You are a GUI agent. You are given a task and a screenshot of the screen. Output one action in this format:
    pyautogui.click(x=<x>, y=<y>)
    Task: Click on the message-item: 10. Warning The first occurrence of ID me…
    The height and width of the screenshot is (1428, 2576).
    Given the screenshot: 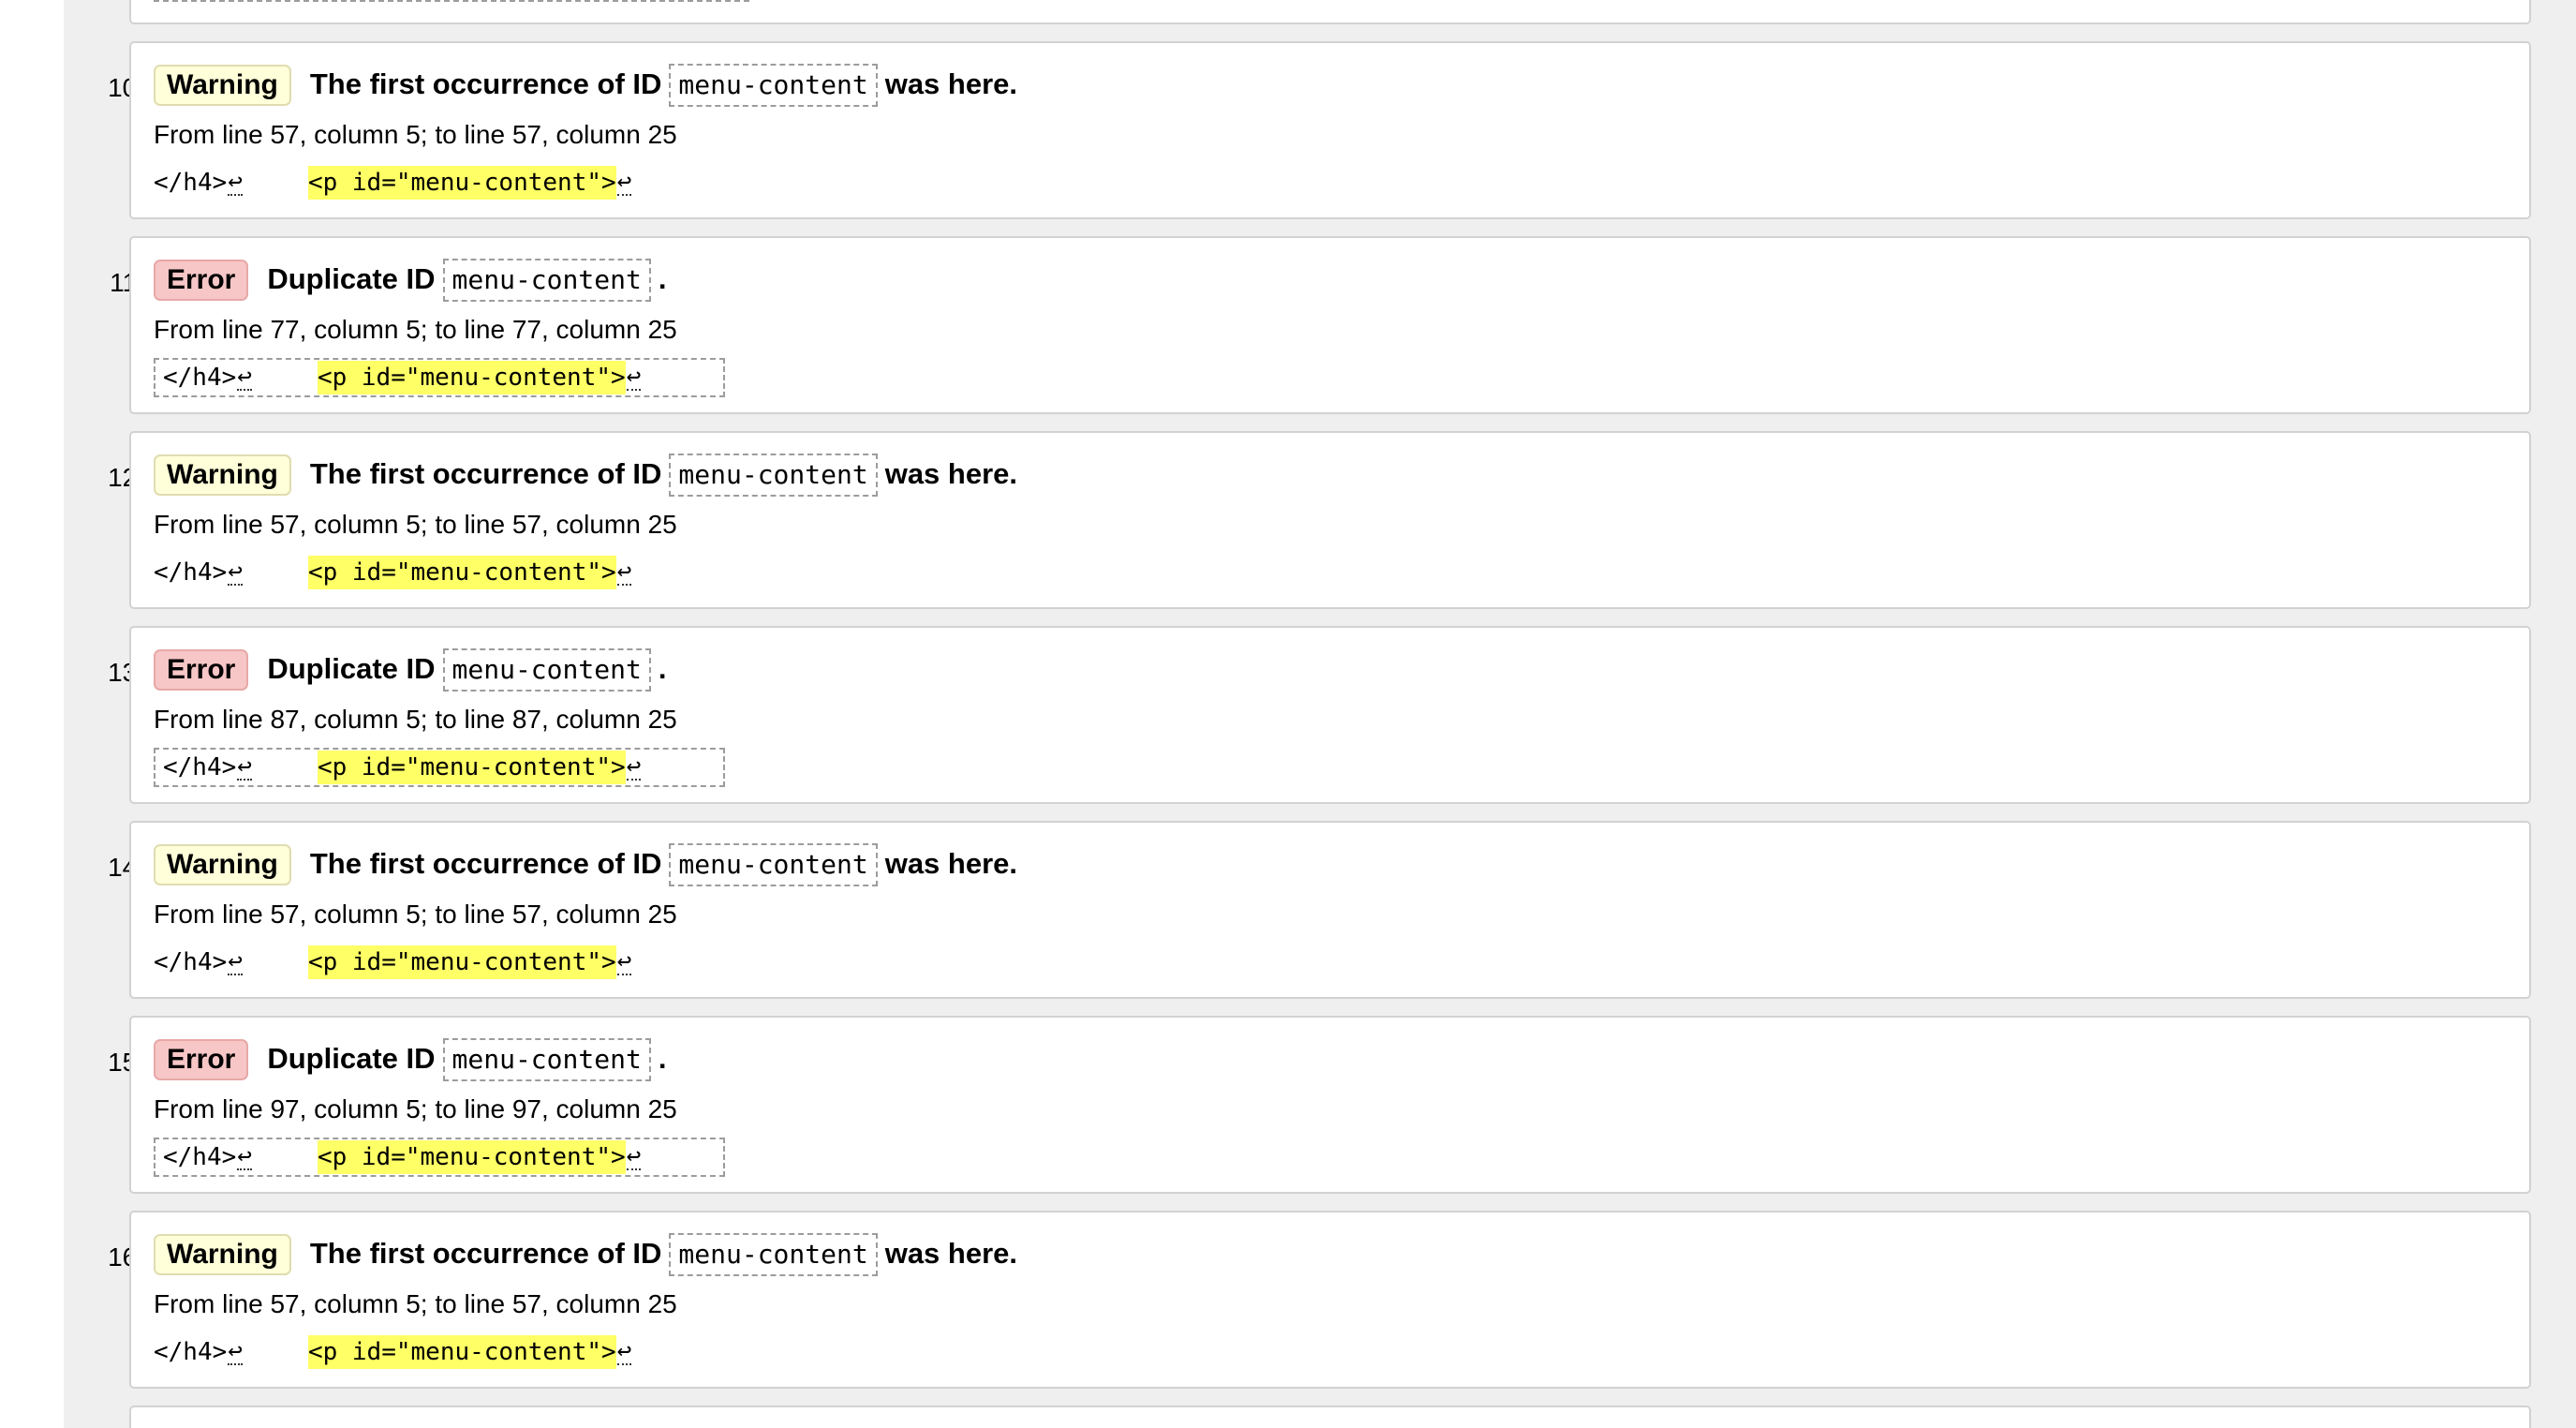 What is the action you would take?
    pyautogui.click(x=1320, y=131)
    